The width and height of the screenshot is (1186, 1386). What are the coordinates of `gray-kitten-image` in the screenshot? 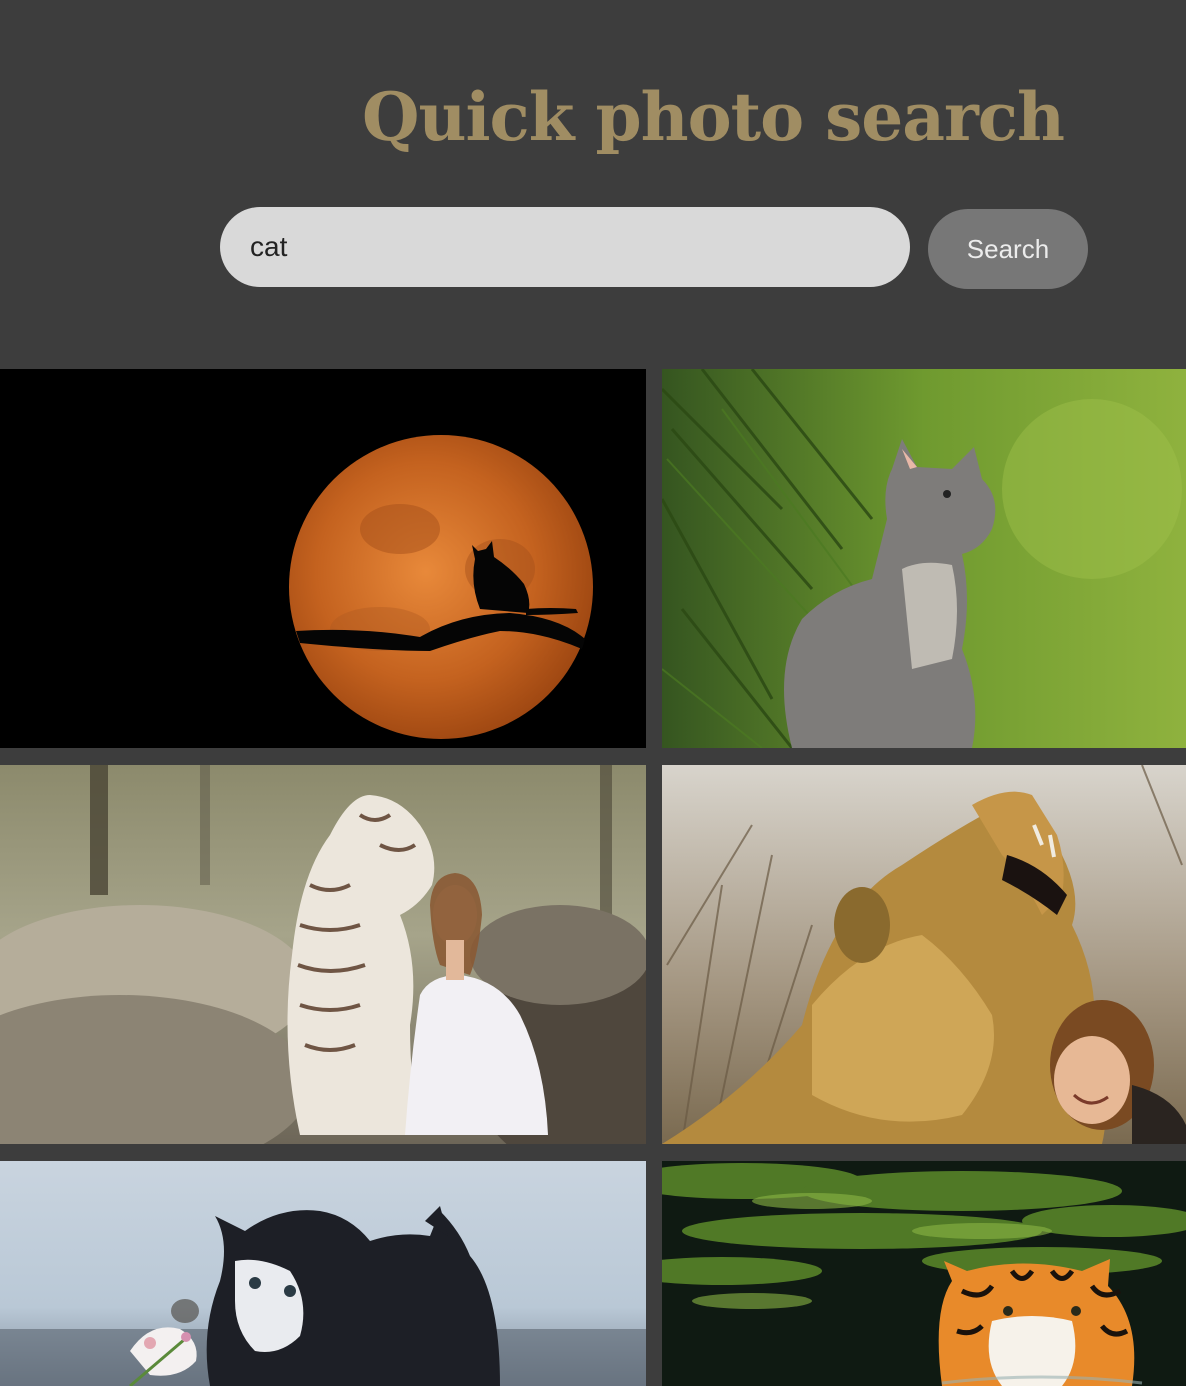 It's located at (924, 558).